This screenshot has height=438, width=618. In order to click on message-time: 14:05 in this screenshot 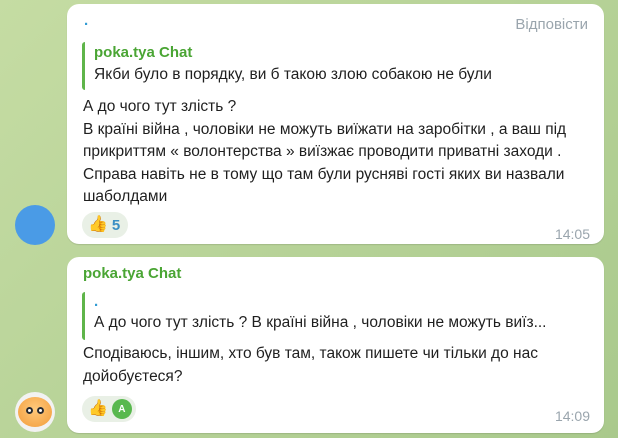, I will do `click(572, 234)`.